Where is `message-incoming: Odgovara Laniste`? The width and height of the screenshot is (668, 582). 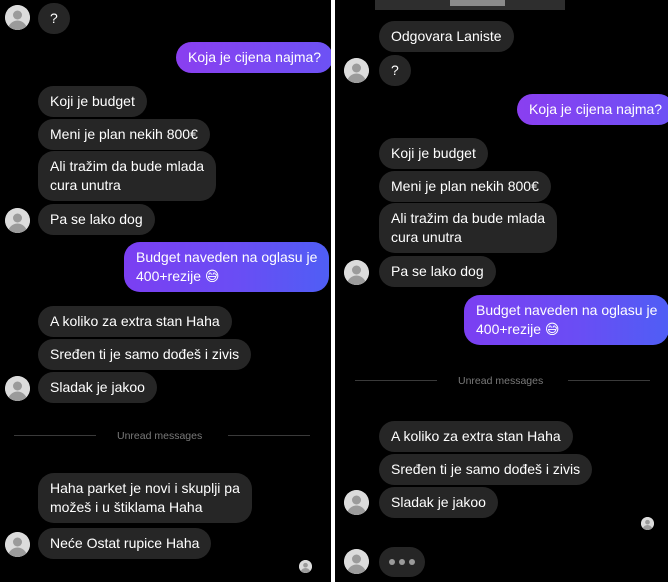 message-incoming: Odgovara Laniste is located at coordinates (446, 36).